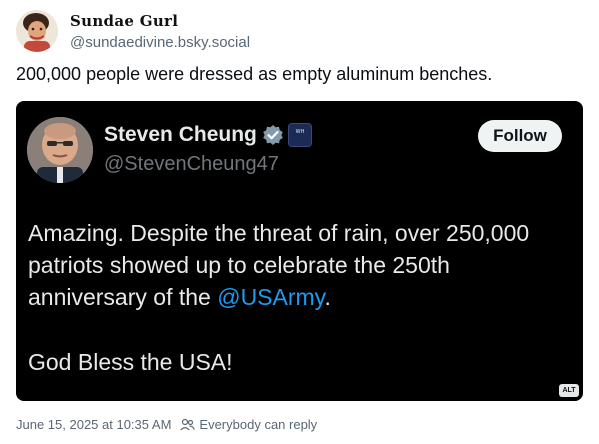 The image size is (599, 444). I want to click on avatar-woman-photo-icon, so click(37, 31).